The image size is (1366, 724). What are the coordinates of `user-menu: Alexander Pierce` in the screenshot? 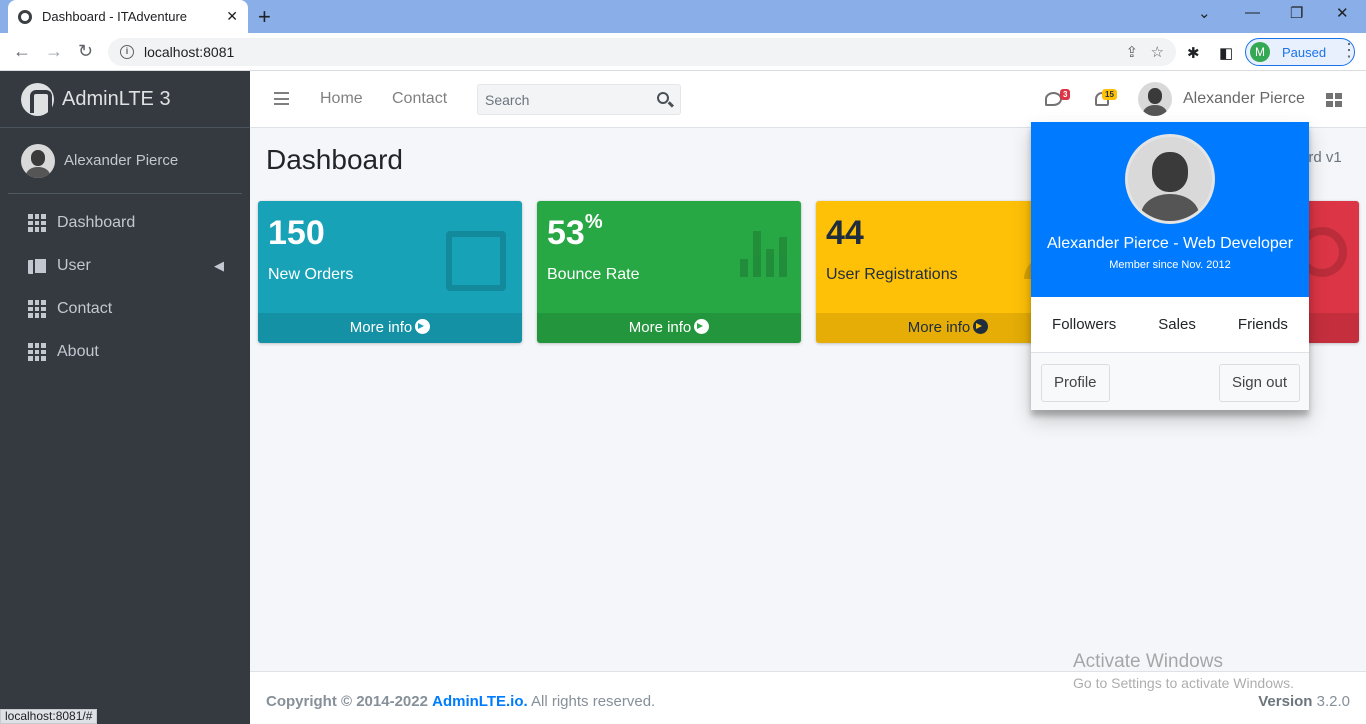 It's located at (1221, 99).